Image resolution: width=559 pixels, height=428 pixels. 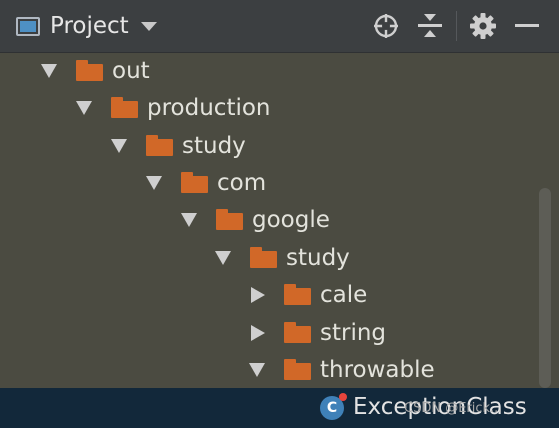 I want to click on settings-button, so click(x=483, y=26).